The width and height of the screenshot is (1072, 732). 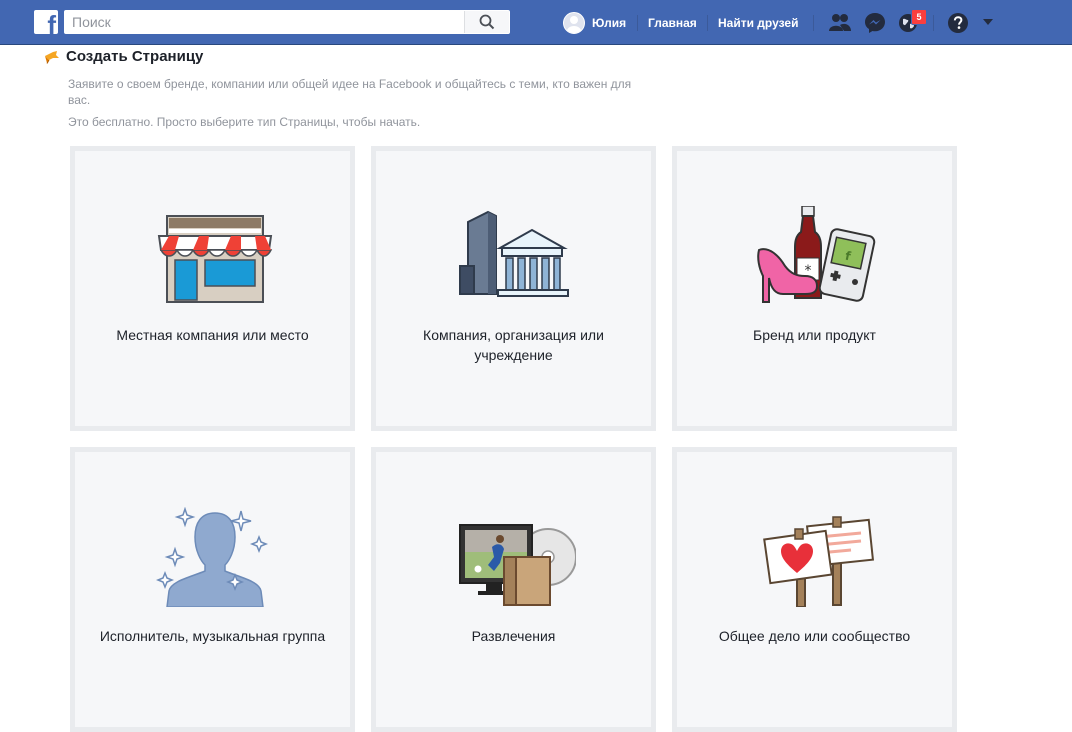 What do you see at coordinates (513, 636) in the screenshot?
I see `category-label: Развлечения` at bounding box center [513, 636].